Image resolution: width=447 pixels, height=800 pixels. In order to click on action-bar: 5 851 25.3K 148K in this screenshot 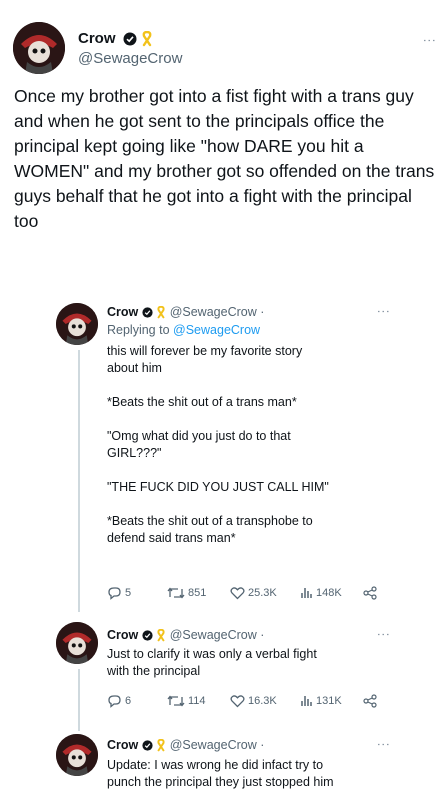, I will do `click(257, 595)`.